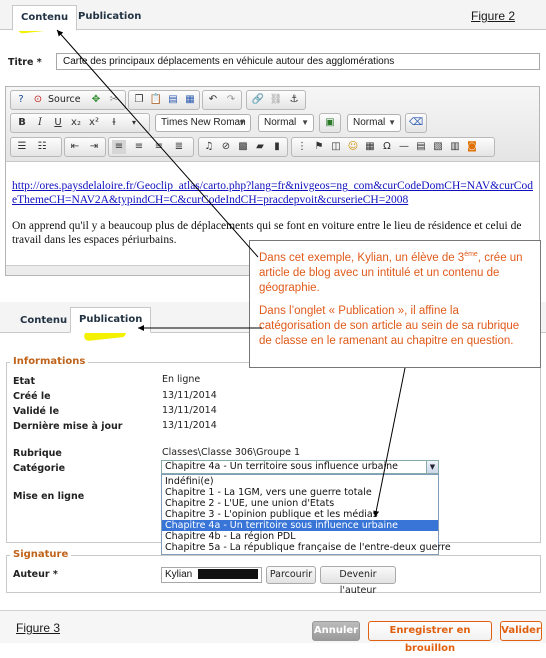 This screenshot has width=546, height=658. What do you see at coordinates (421, 147) in the screenshot?
I see `template-icon: ▤` at bounding box center [421, 147].